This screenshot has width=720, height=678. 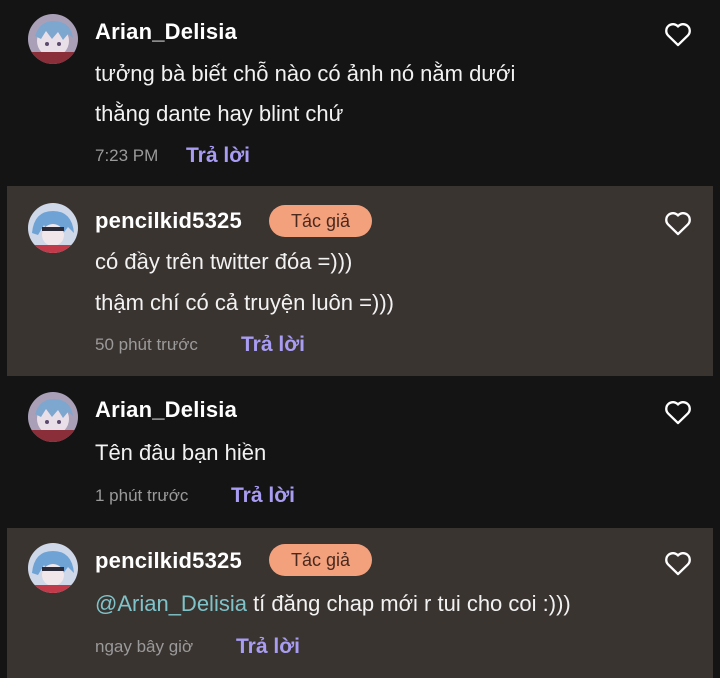 What do you see at coordinates (127, 155) in the screenshot?
I see `comment-timestamp: 7:23 PM` at bounding box center [127, 155].